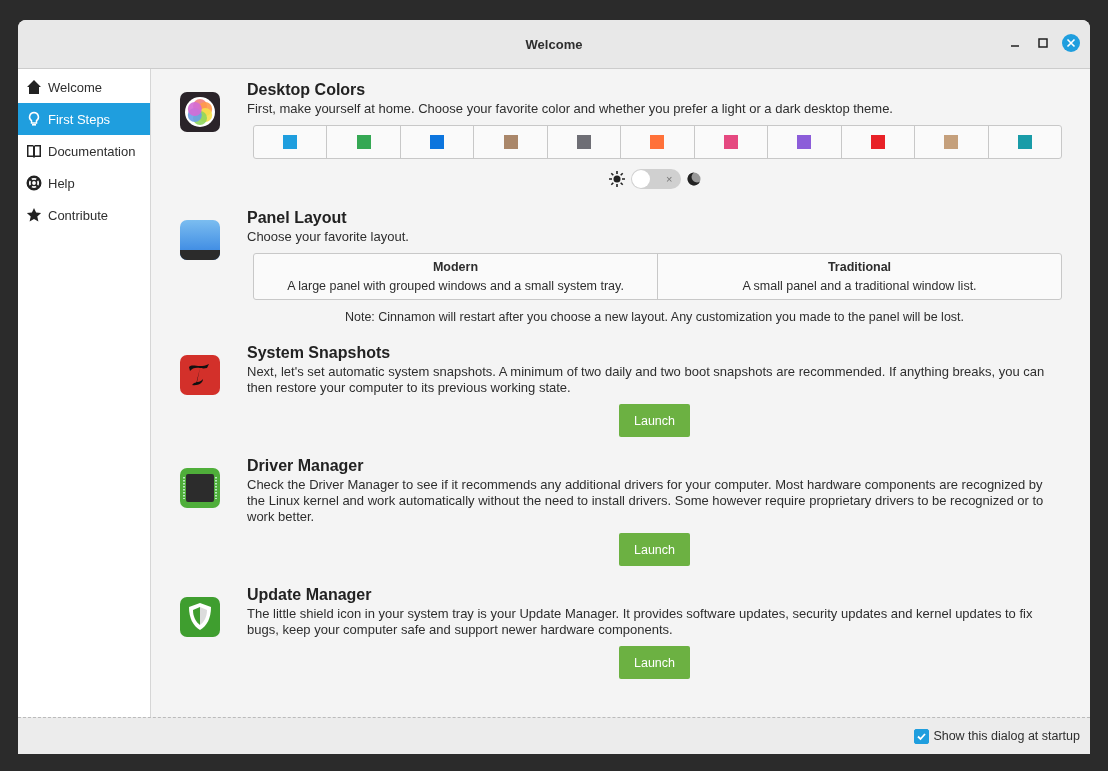 This screenshot has height=771, width=1108. What do you see at coordinates (200, 240) in the screenshot?
I see `panel-layout-icon` at bounding box center [200, 240].